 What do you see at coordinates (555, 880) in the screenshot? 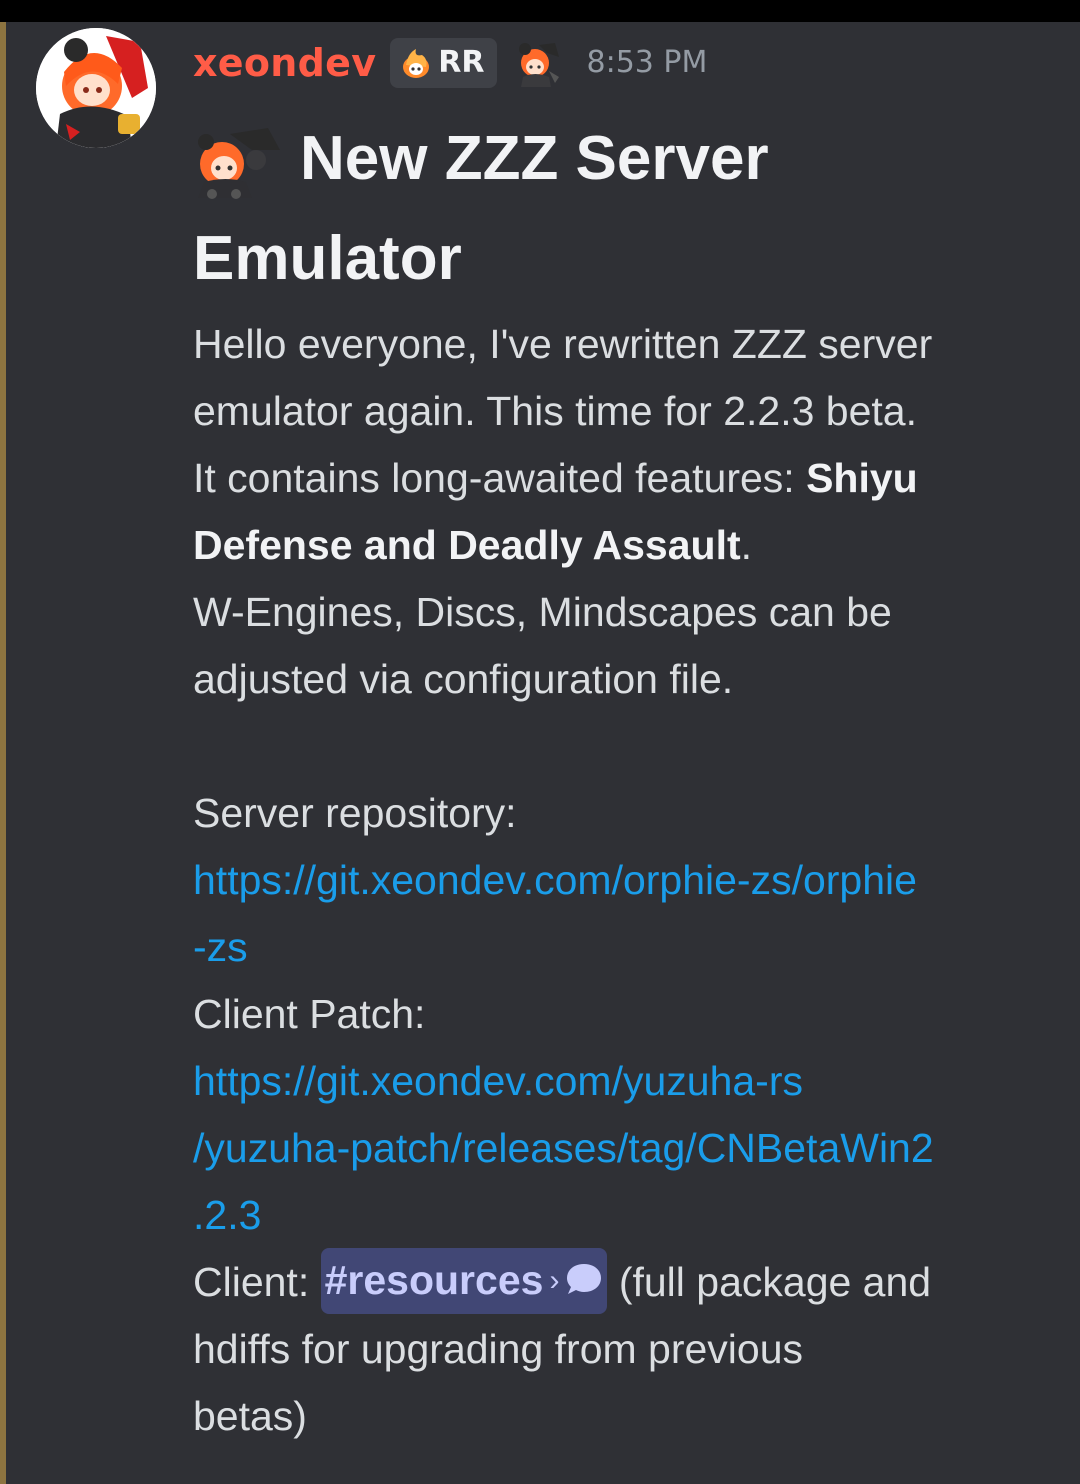
I see `server-repo-link: https://git.xeondev.com/orphie-zs/orphie` at bounding box center [555, 880].